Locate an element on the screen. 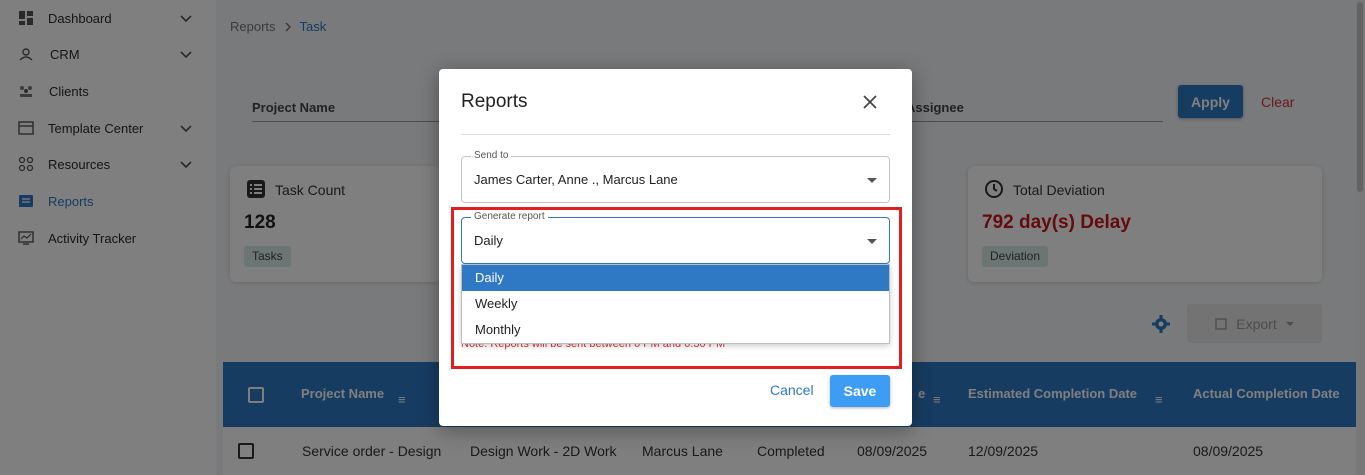 This screenshot has width=1365, height=475. caret-down-icon is located at coordinates (872, 180).